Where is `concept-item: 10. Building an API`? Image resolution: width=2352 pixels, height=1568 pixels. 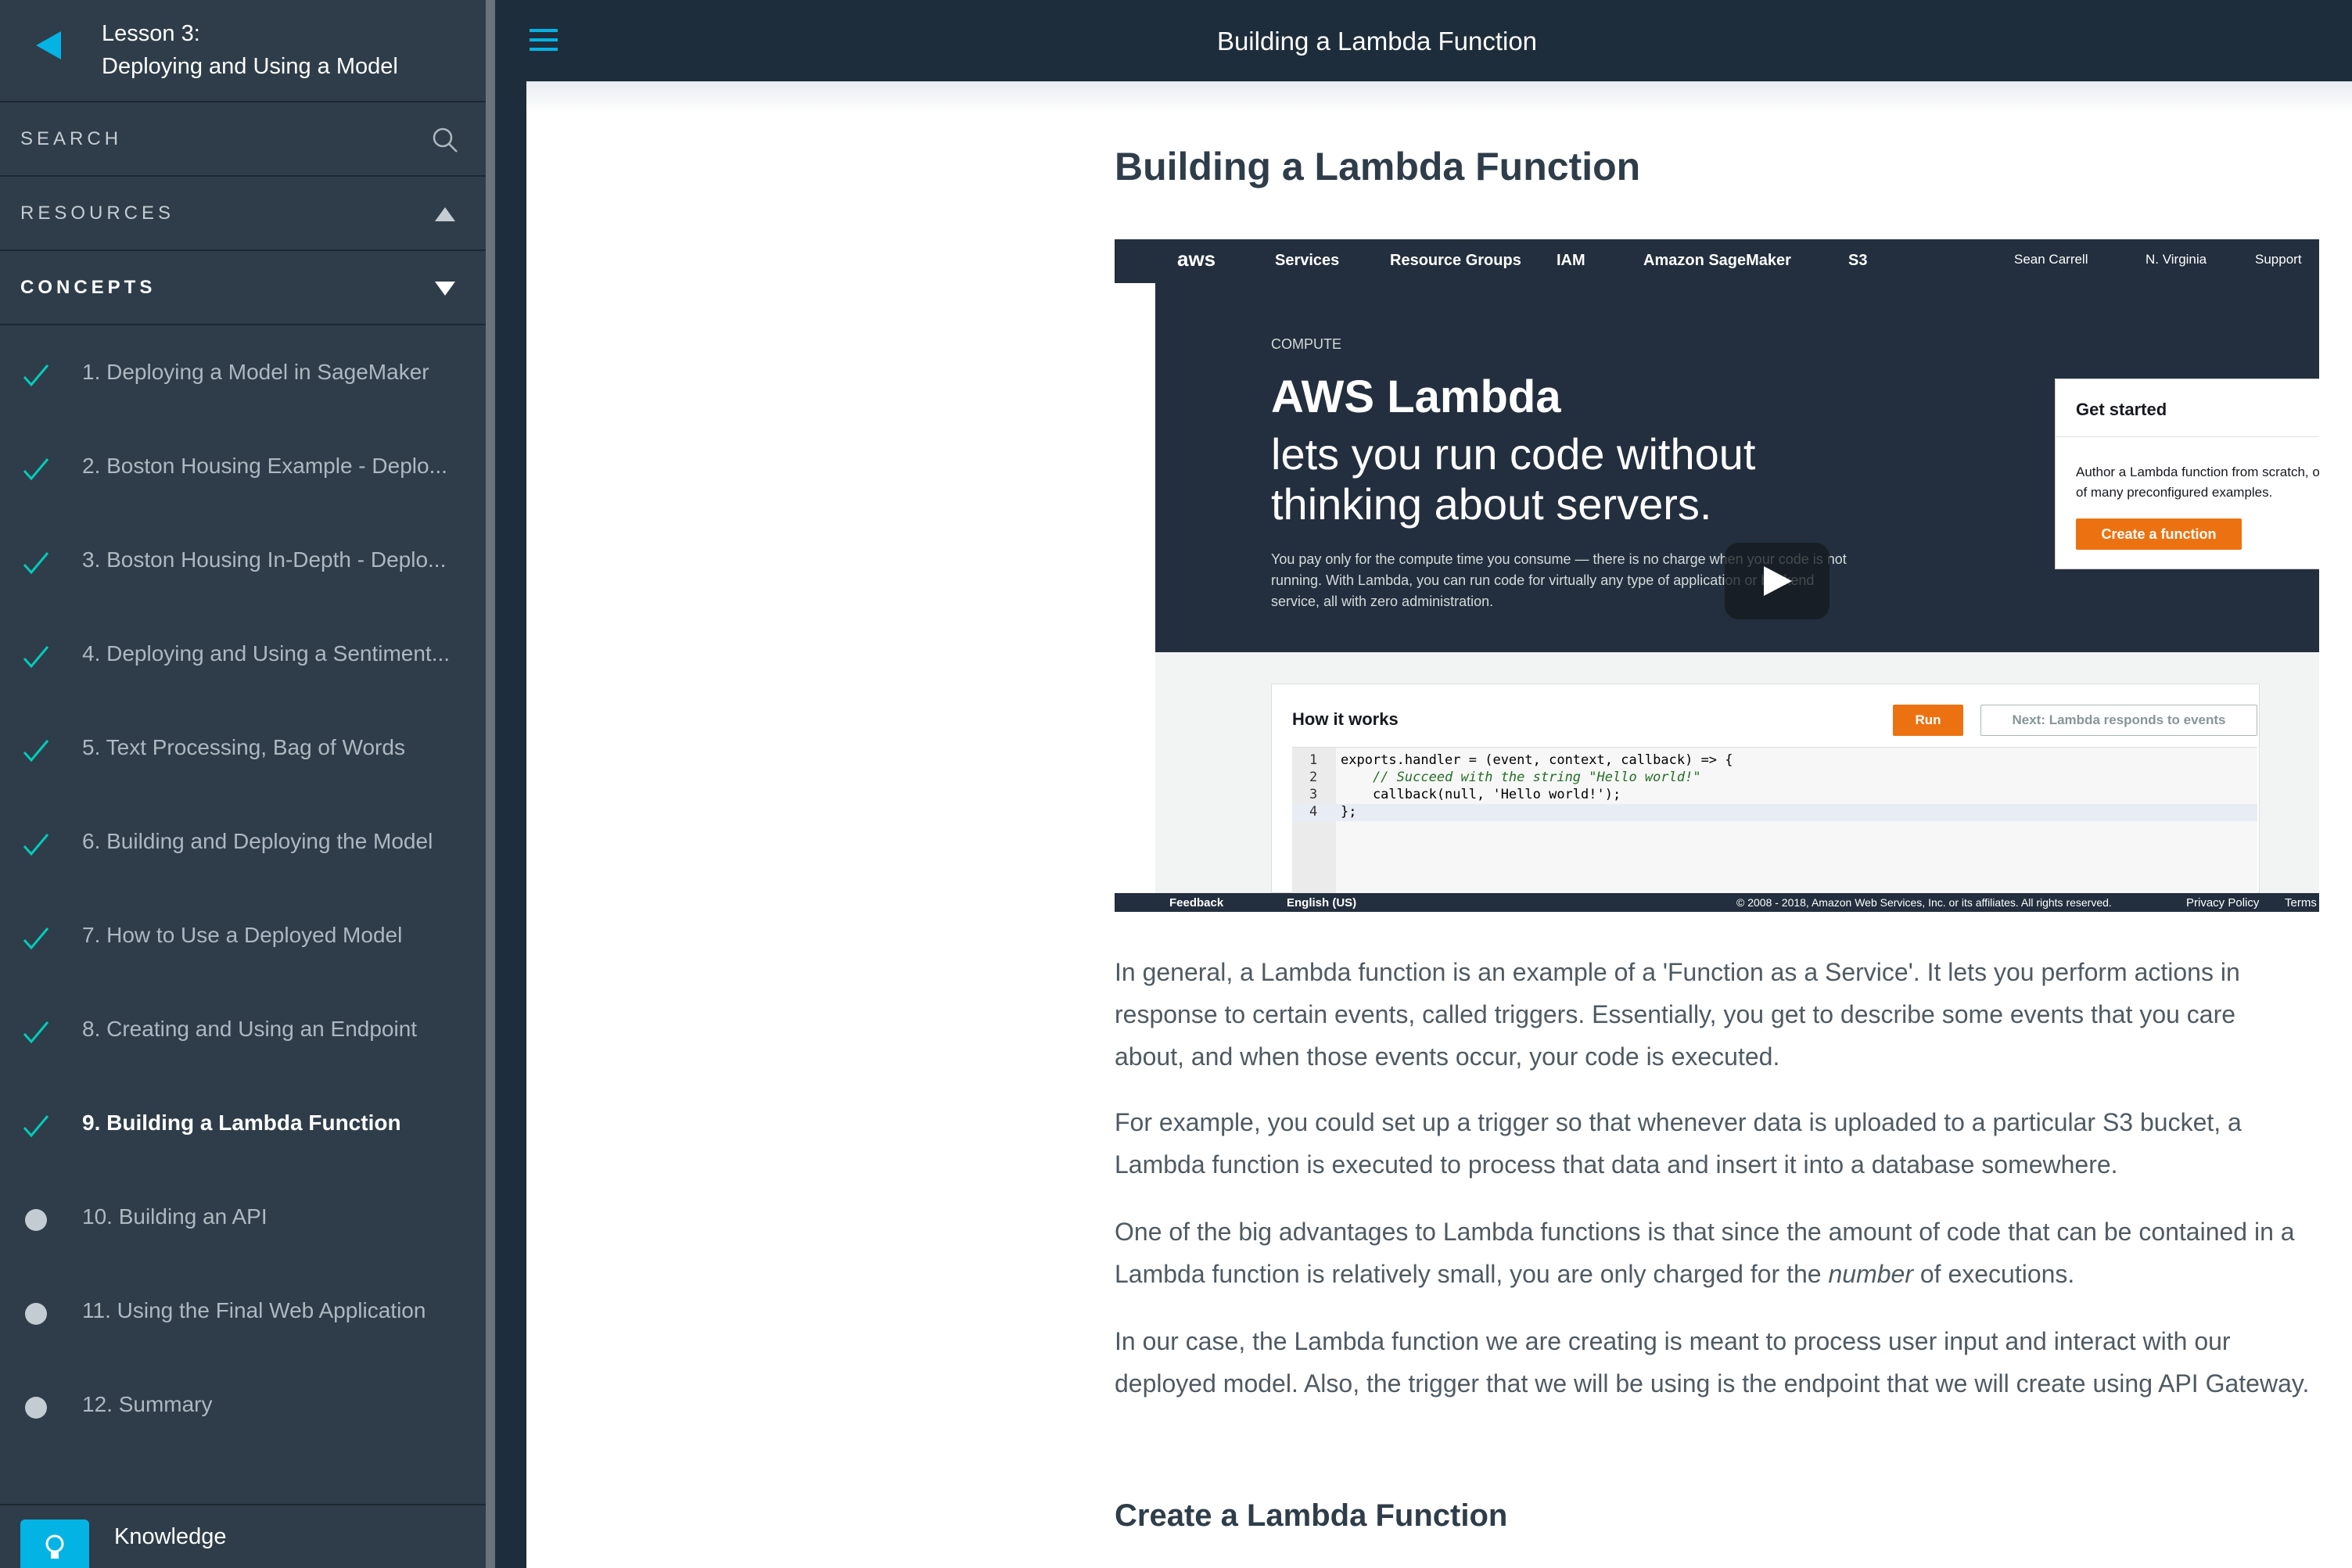
concept-item: 10. Building an API is located at coordinates (243, 1218).